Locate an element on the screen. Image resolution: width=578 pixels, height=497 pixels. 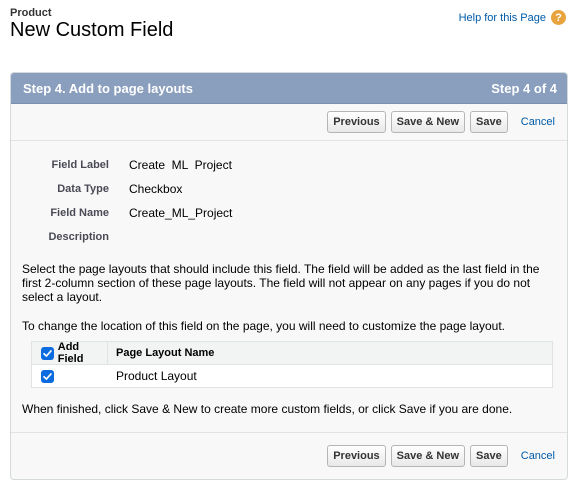
bottom-button-row: Previous Save & New Save Cancel is located at coordinates (289, 455).